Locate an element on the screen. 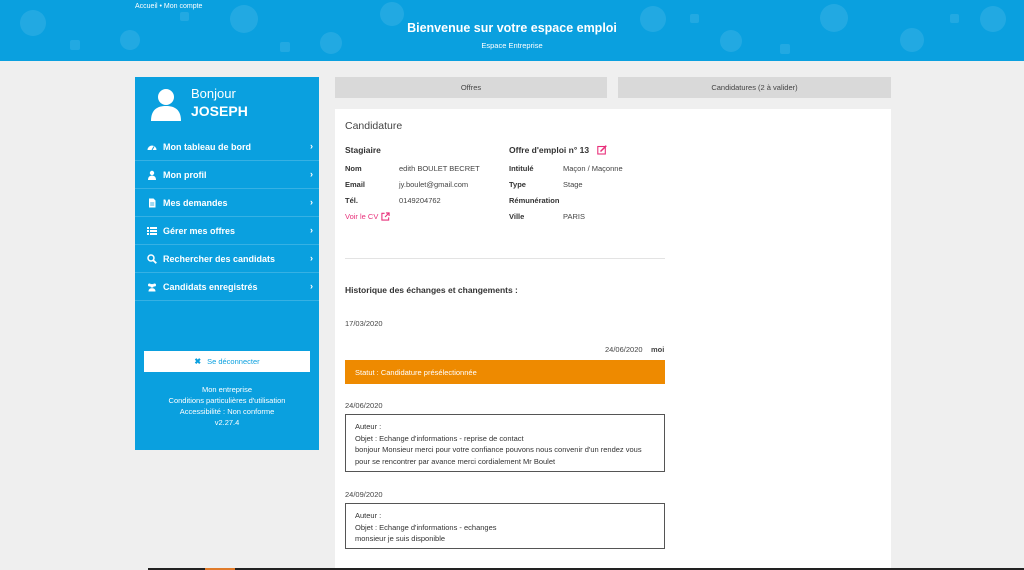 The image size is (1024, 570). logout-button: ✖ Se déconnecter is located at coordinates (227, 361).